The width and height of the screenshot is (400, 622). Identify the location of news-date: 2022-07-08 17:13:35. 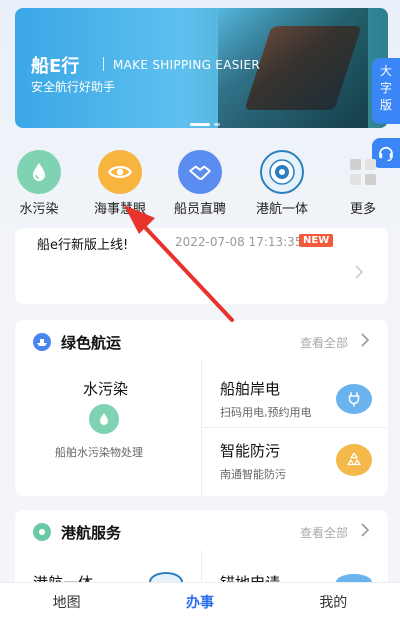
(239, 242).